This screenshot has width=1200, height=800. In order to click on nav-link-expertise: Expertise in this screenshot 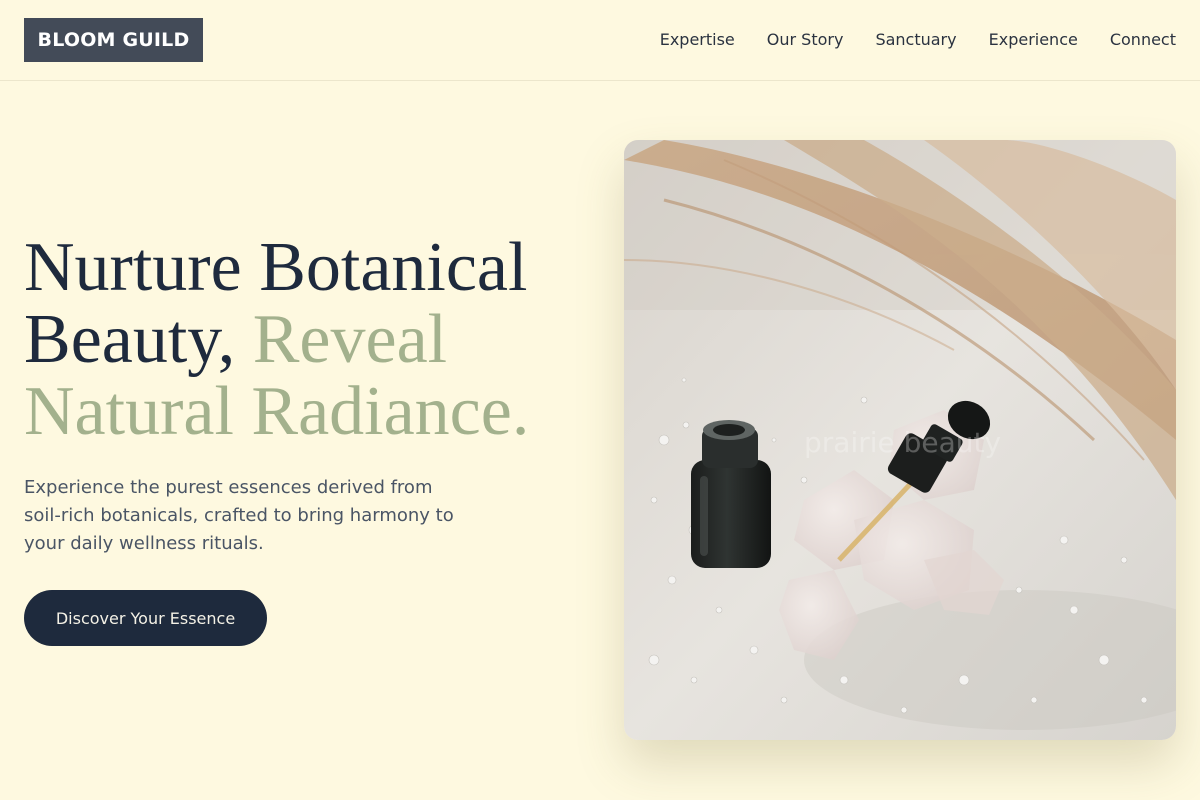, I will do `click(697, 39)`.